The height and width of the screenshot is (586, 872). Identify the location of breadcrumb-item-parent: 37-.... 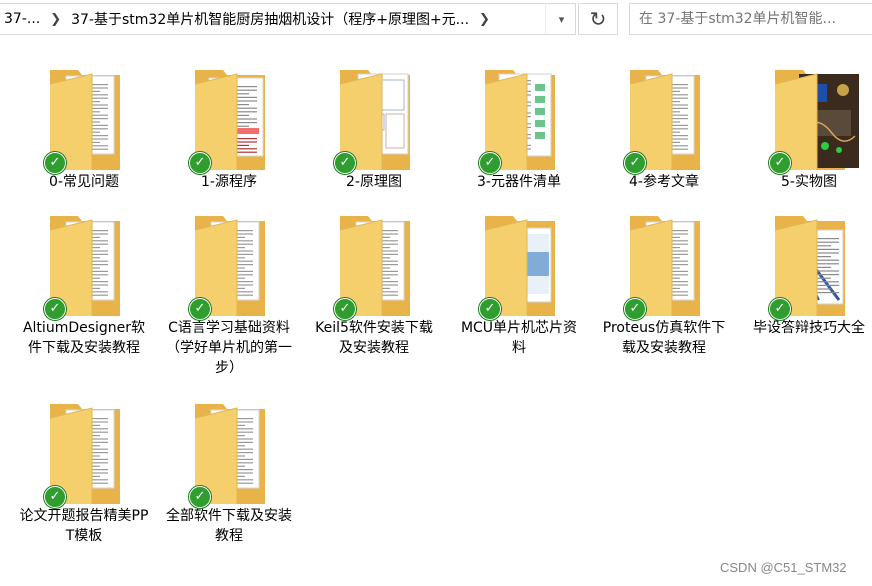
(22, 19).